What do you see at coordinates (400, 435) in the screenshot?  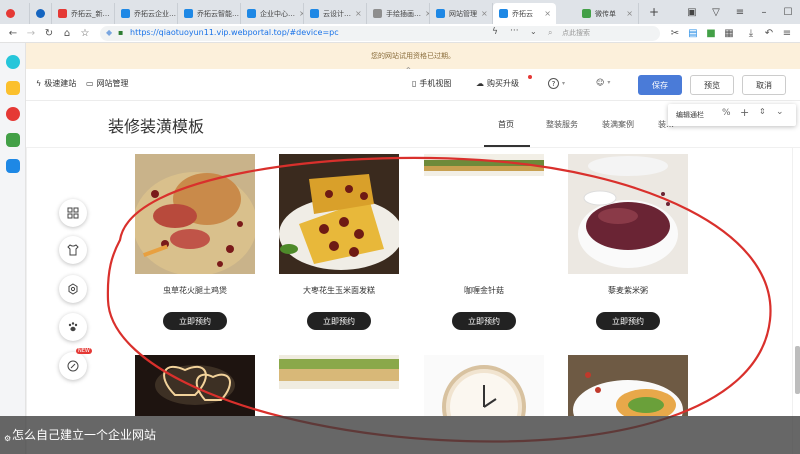 I see `video-caption: 怎么自己建立一个企业网站` at bounding box center [400, 435].